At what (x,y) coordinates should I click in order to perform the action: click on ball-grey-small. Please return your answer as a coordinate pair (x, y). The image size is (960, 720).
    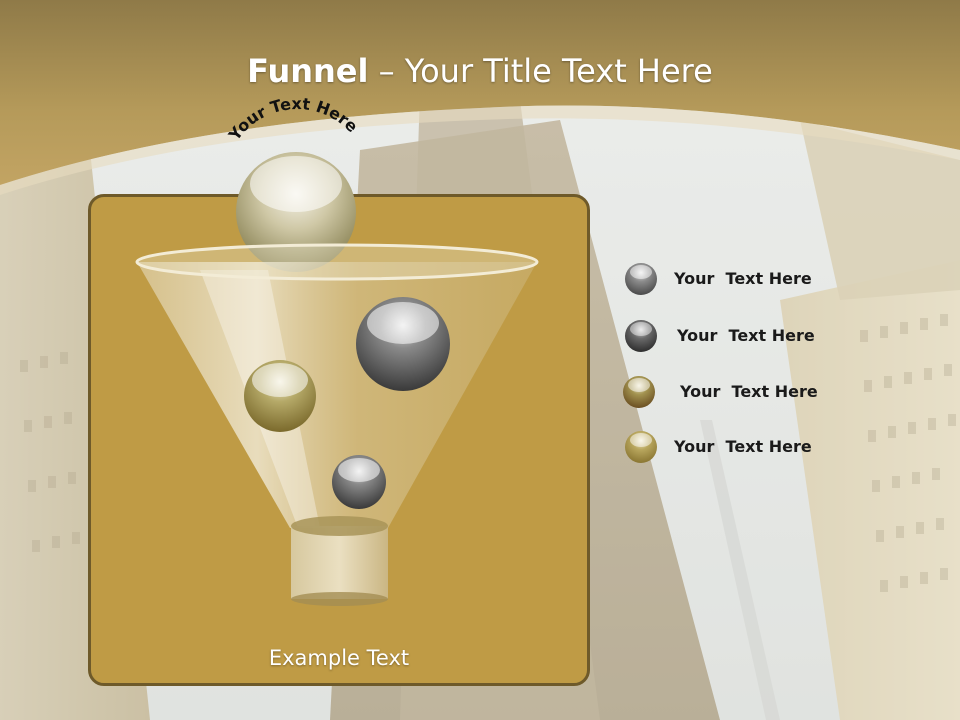
    Looking at the image, I should click on (359, 482).